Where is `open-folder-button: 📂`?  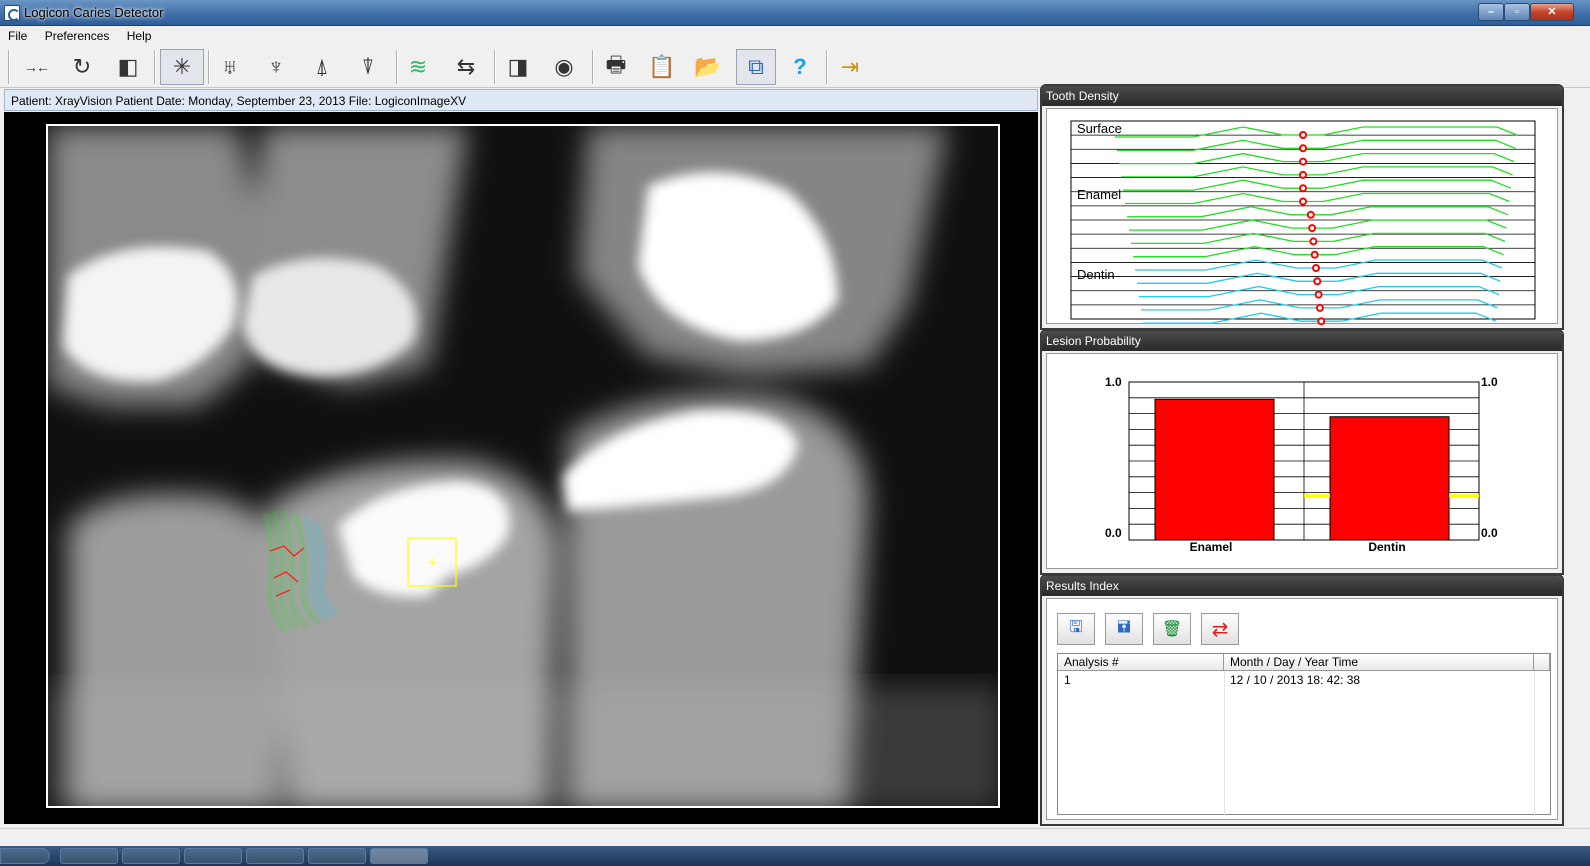 open-folder-button: 📂 is located at coordinates (708, 67).